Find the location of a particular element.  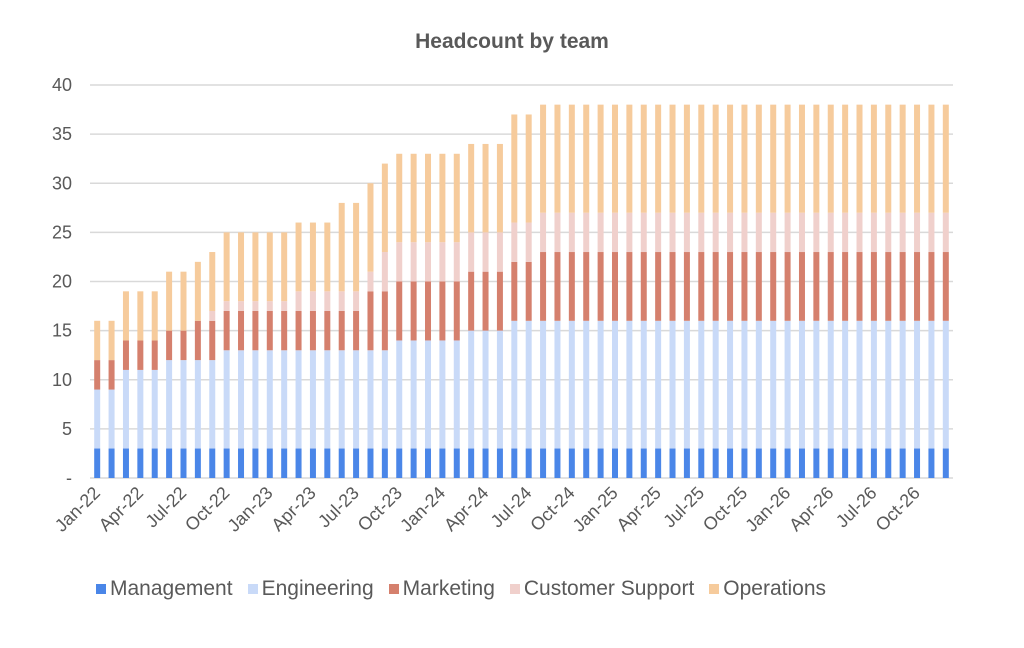

x-tick-label: Jan-22 is located at coordinates (77, 509).